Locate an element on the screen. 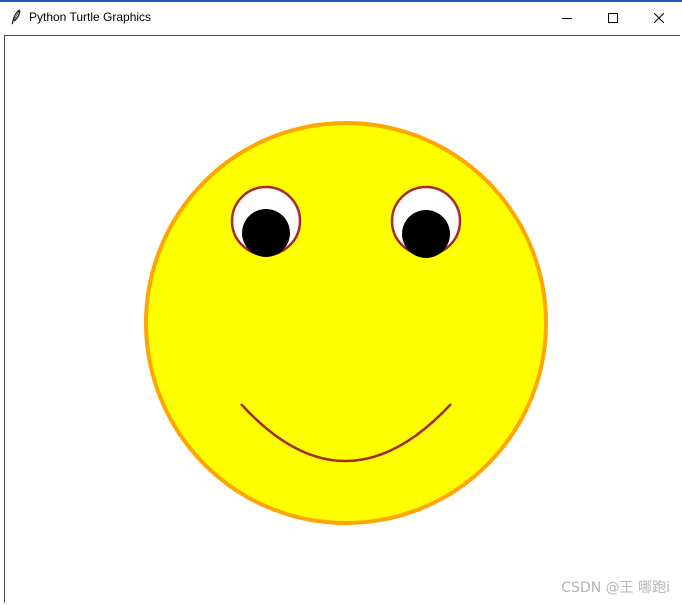  maximize-button is located at coordinates (613, 17).